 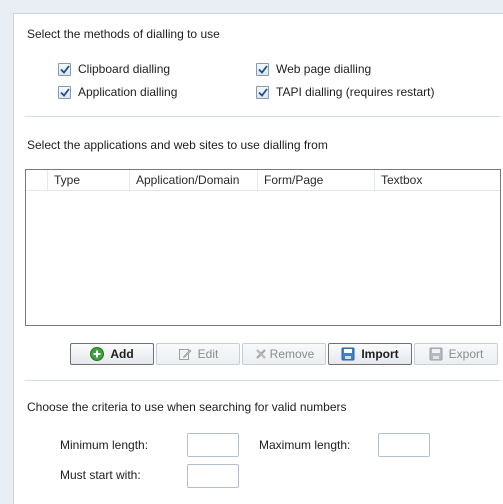 What do you see at coordinates (316, 180) in the screenshot?
I see `column-header-form-page: Form/Page` at bounding box center [316, 180].